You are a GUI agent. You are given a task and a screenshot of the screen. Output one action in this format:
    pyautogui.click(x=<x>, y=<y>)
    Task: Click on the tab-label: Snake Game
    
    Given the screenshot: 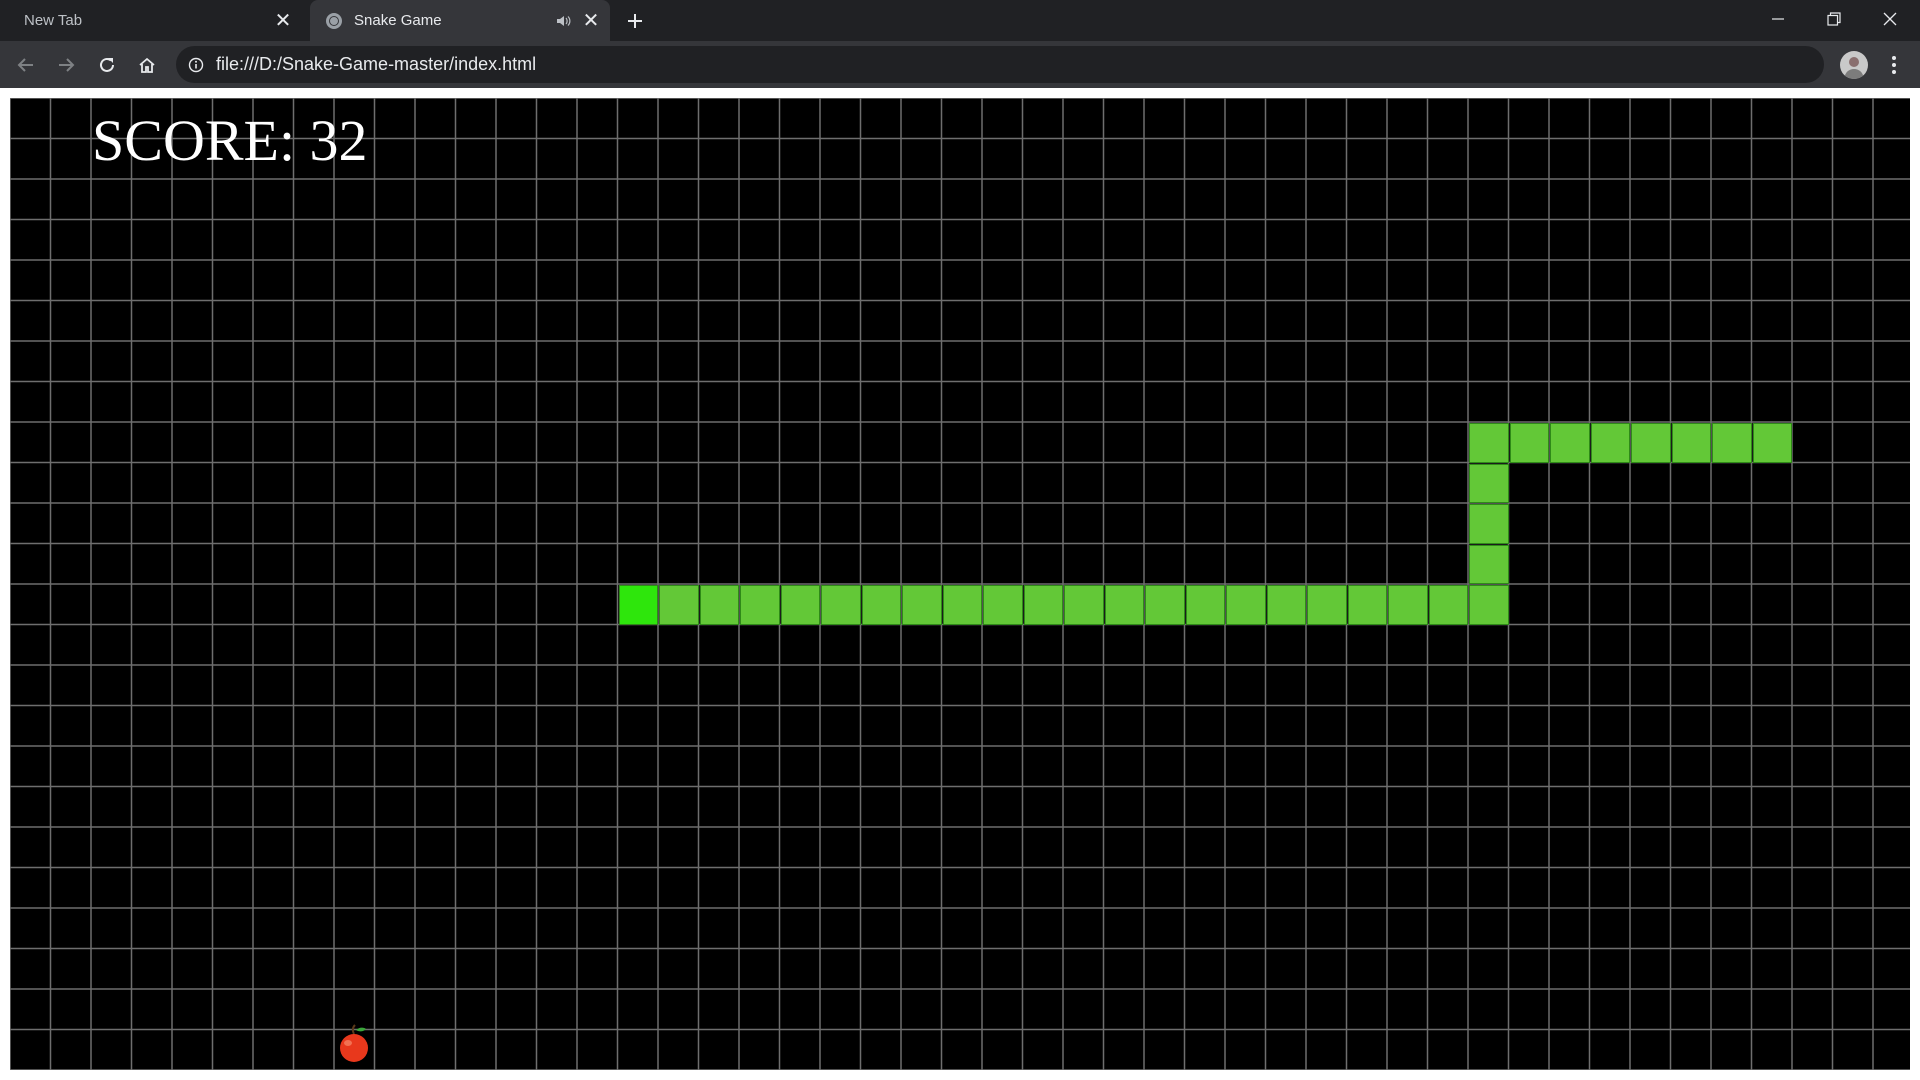 What is the action you would take?
    pyautogui.click(x=398, y=20)
    